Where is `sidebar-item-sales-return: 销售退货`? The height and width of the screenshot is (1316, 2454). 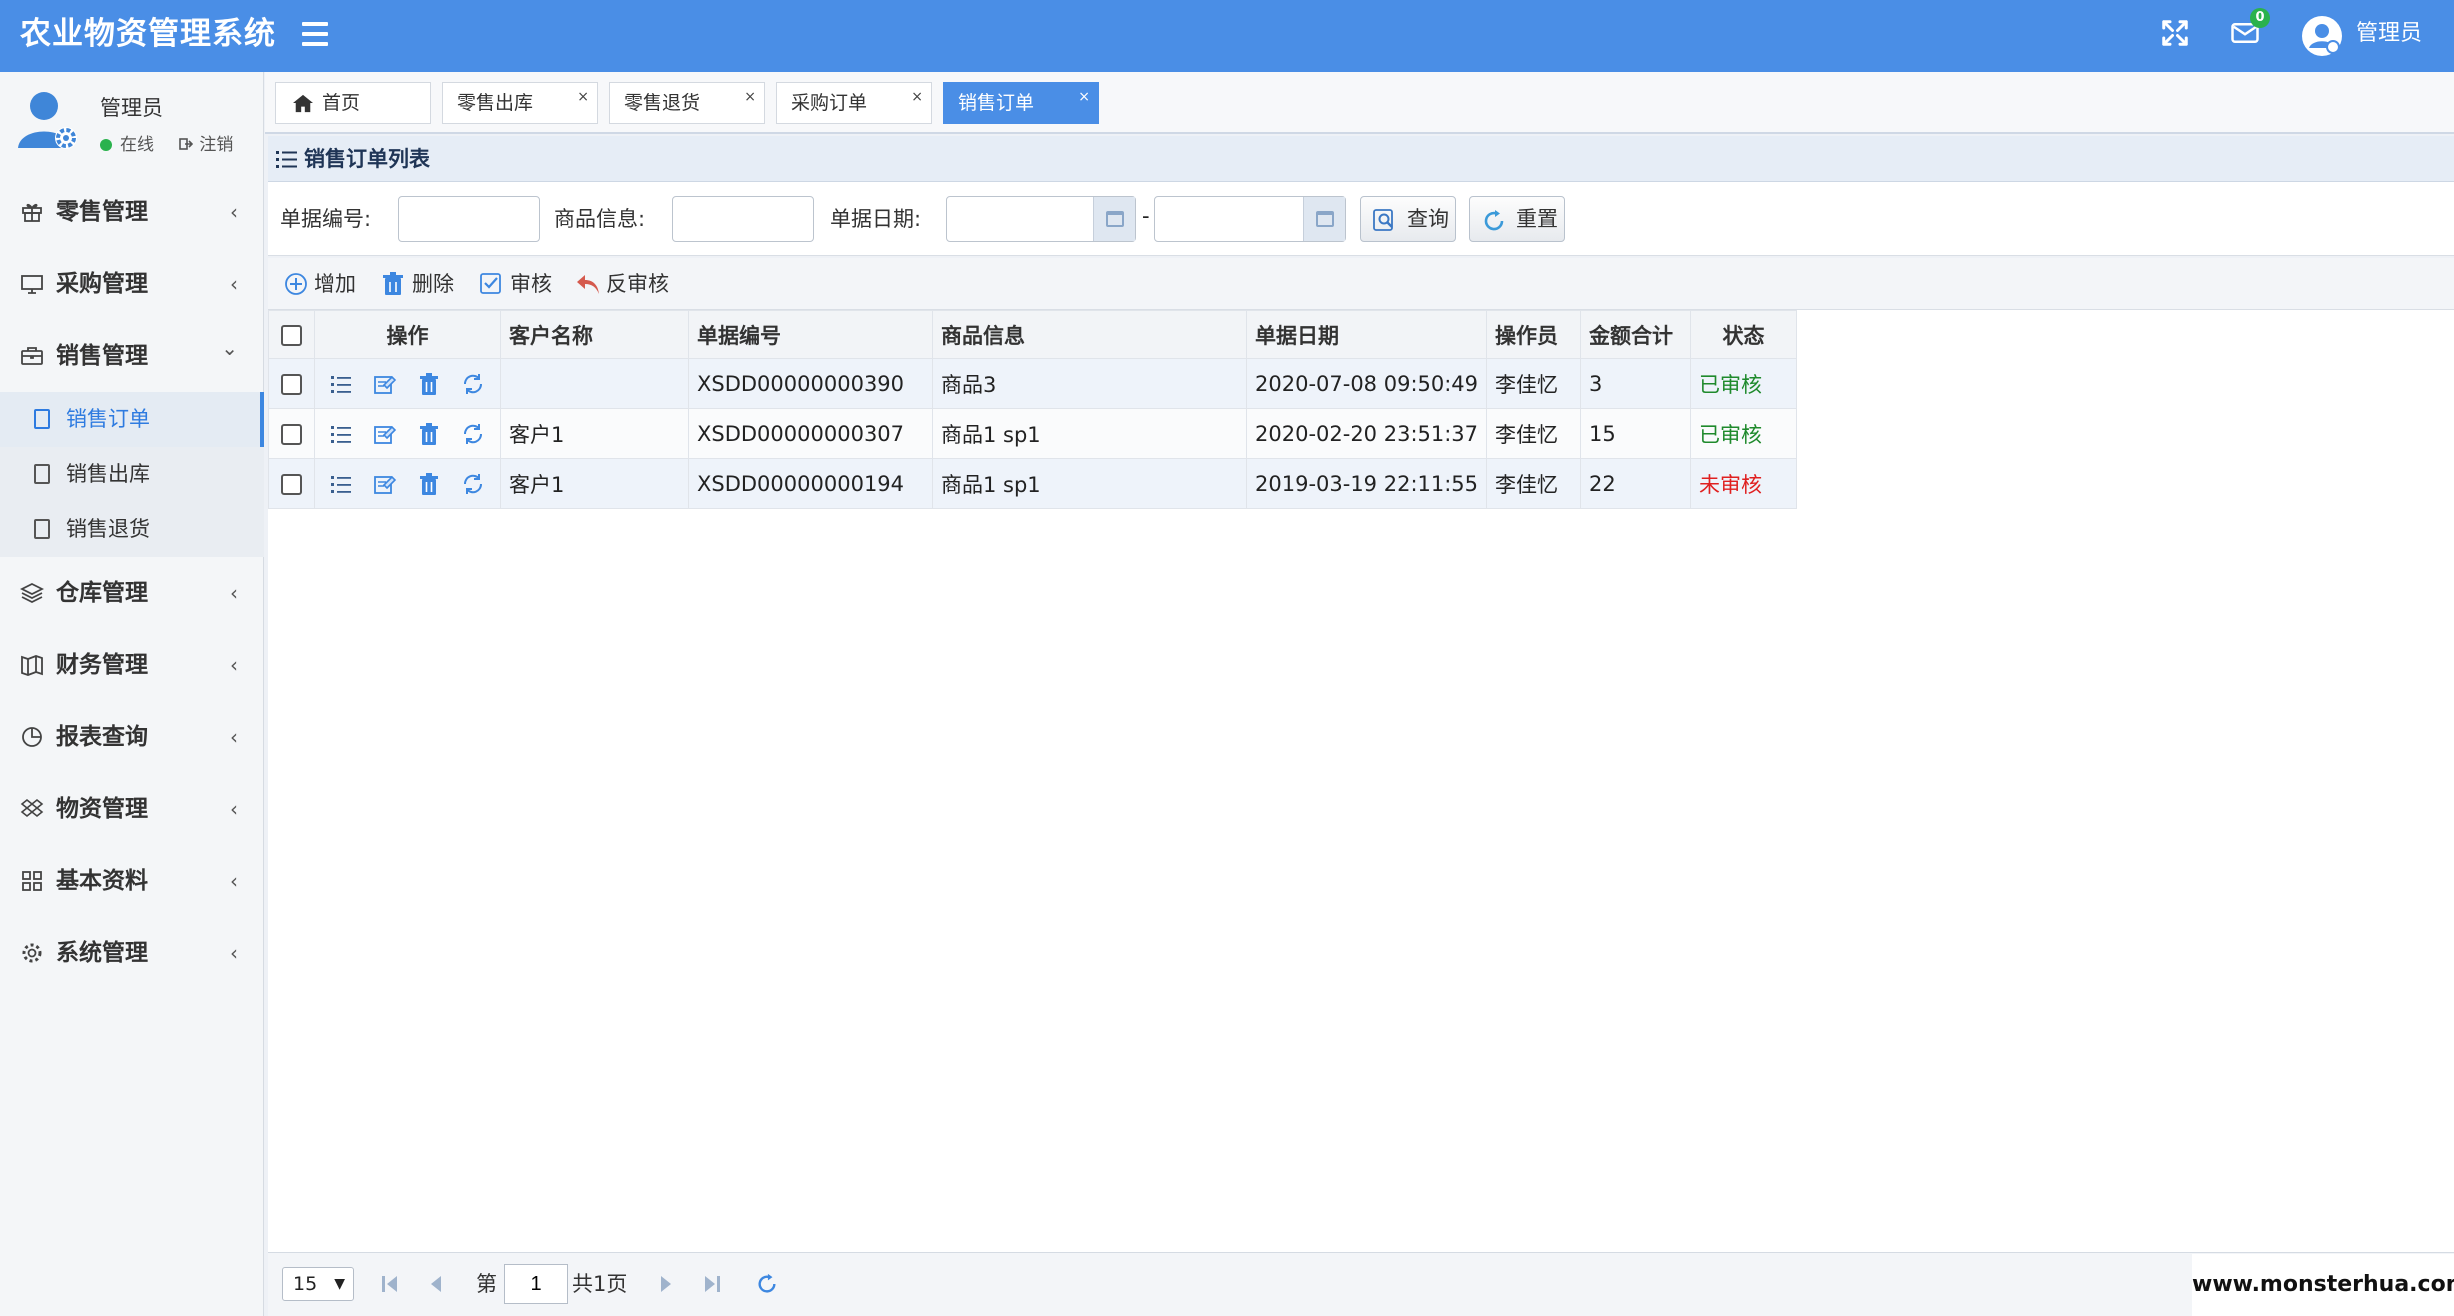 sidebar-item-sales-return: 销售退货 is located at coordinates (132, 529).